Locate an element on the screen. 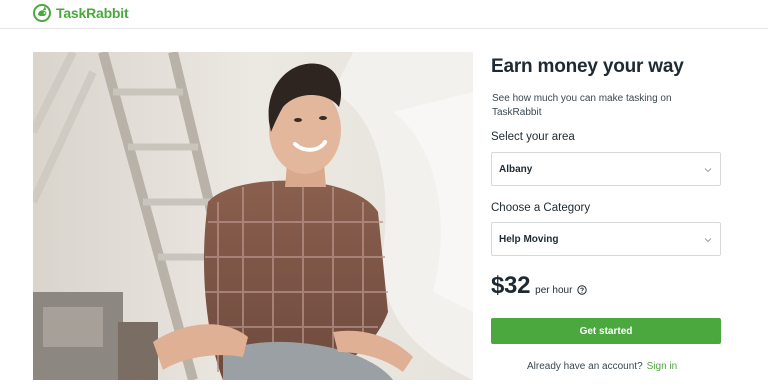  help-circle-icon is located at coordinates (582, 290).